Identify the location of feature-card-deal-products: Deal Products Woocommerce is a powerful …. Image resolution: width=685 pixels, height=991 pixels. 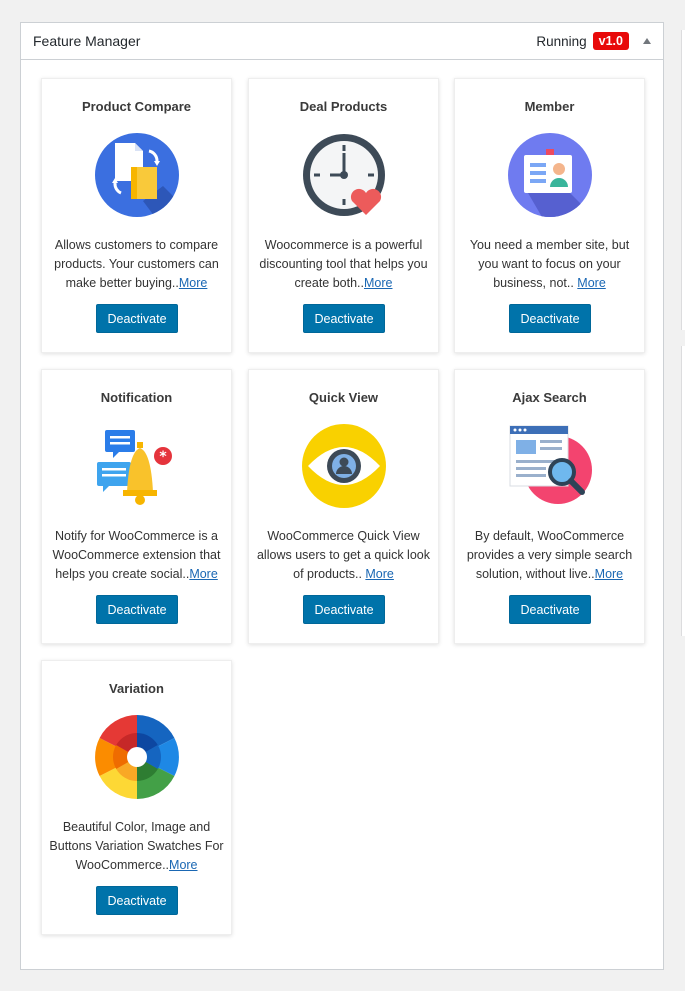
(343, 215).